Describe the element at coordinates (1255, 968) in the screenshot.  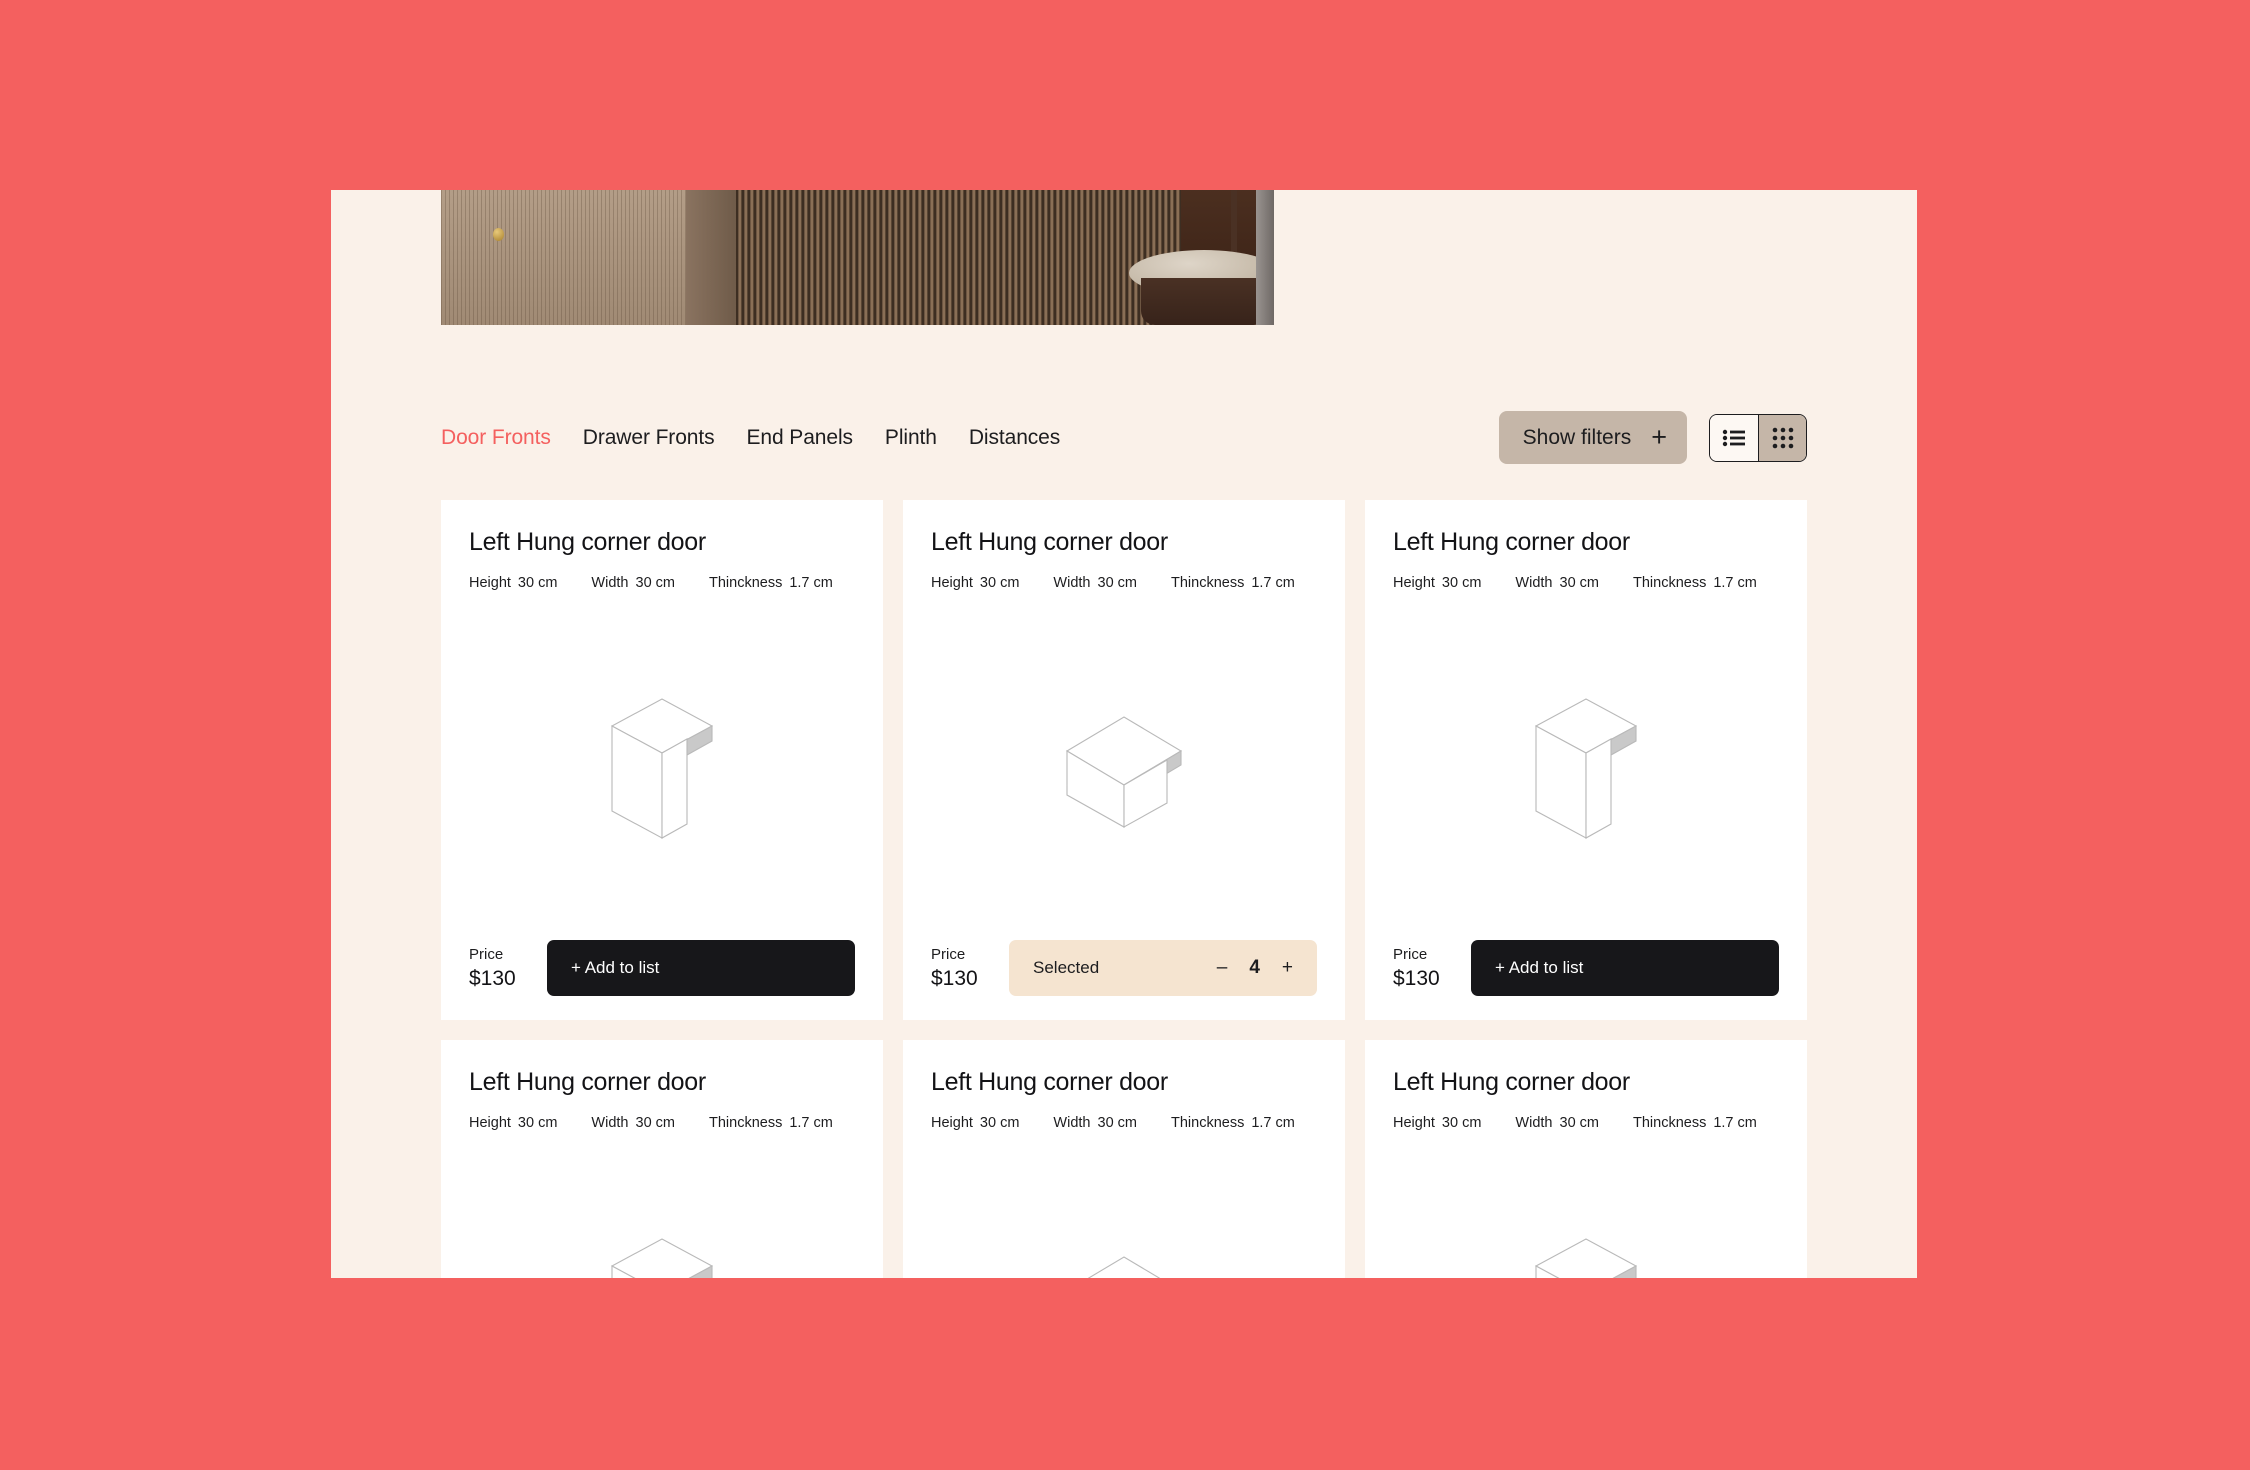
I see `quantity-stepper: – 4 +` at that location.